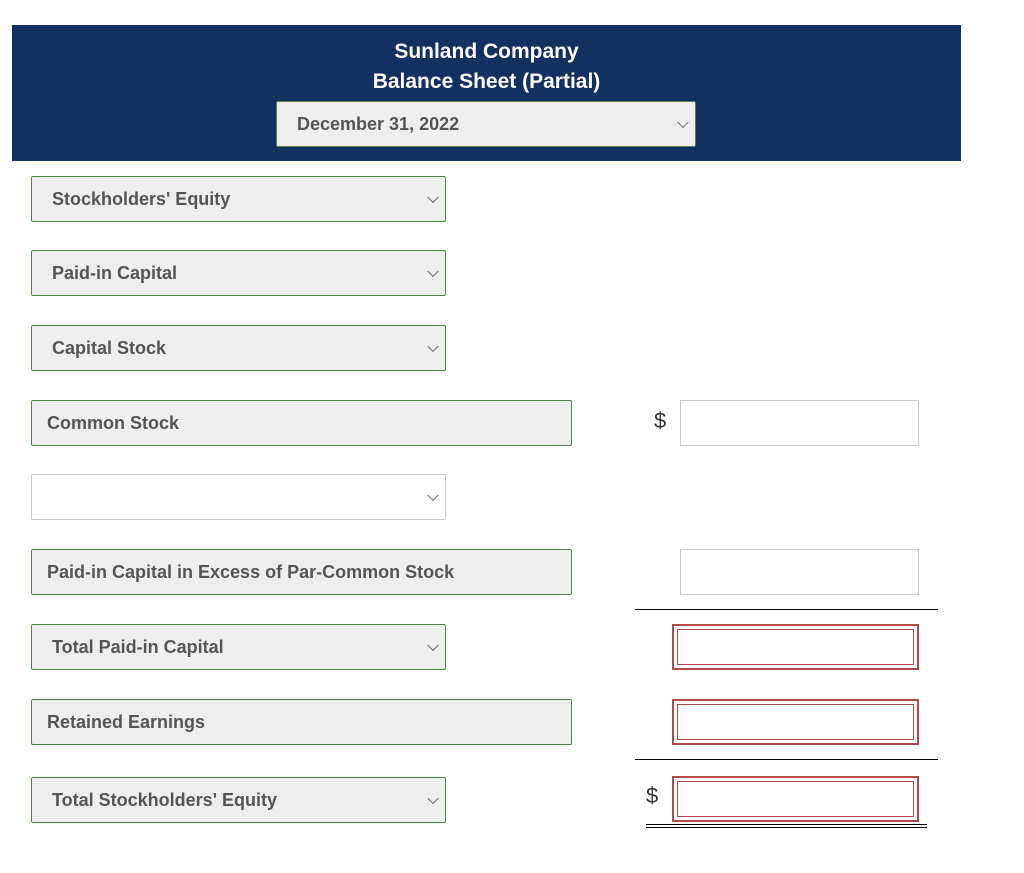  I want to click on date-select-value: December 31, 2022, so click(378, 123).